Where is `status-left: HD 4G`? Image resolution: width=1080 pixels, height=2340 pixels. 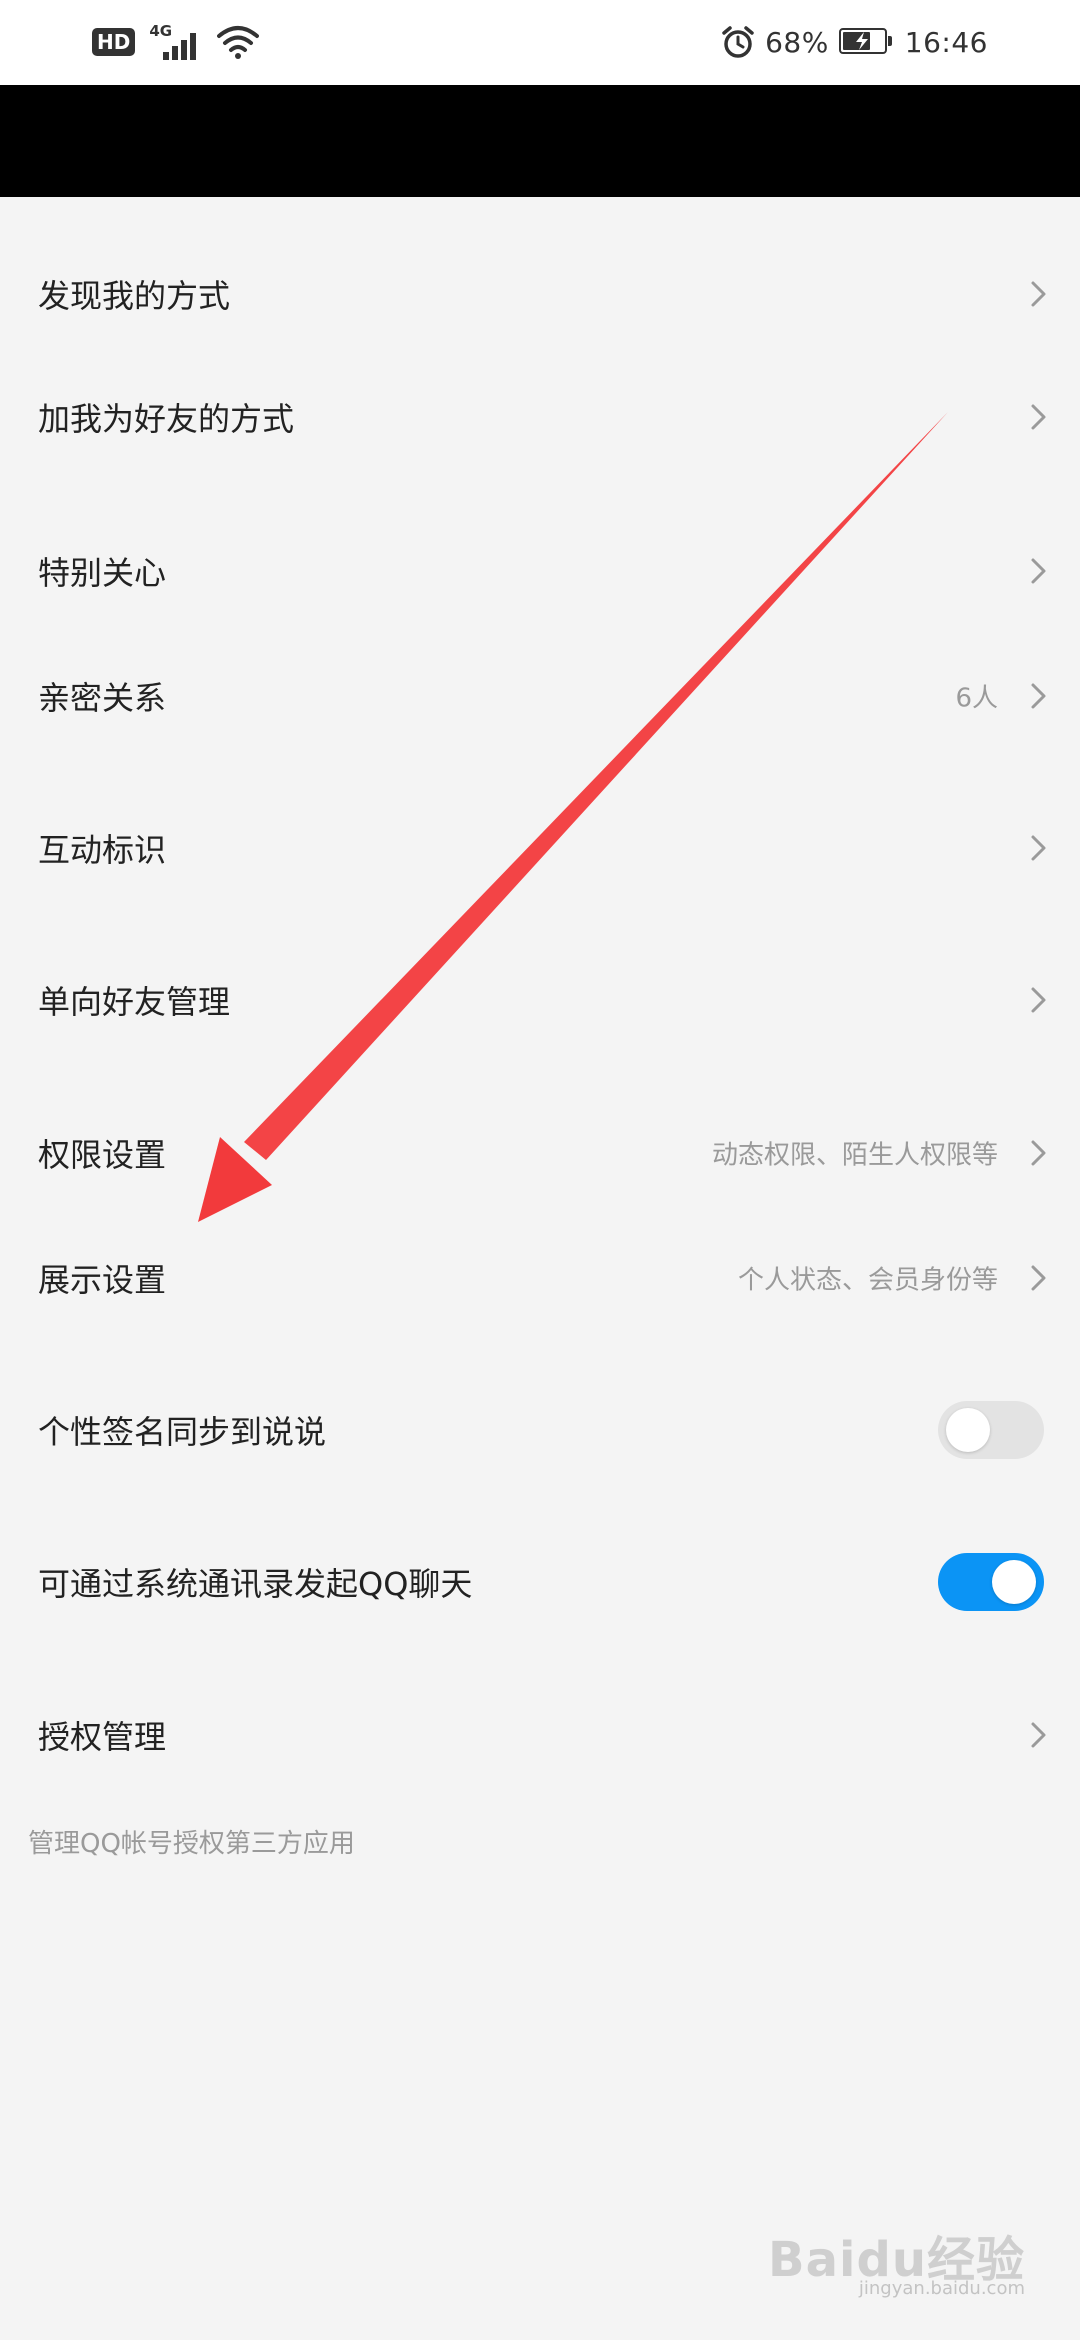
status-left: HD 4G is located at coordinates (176, 42).